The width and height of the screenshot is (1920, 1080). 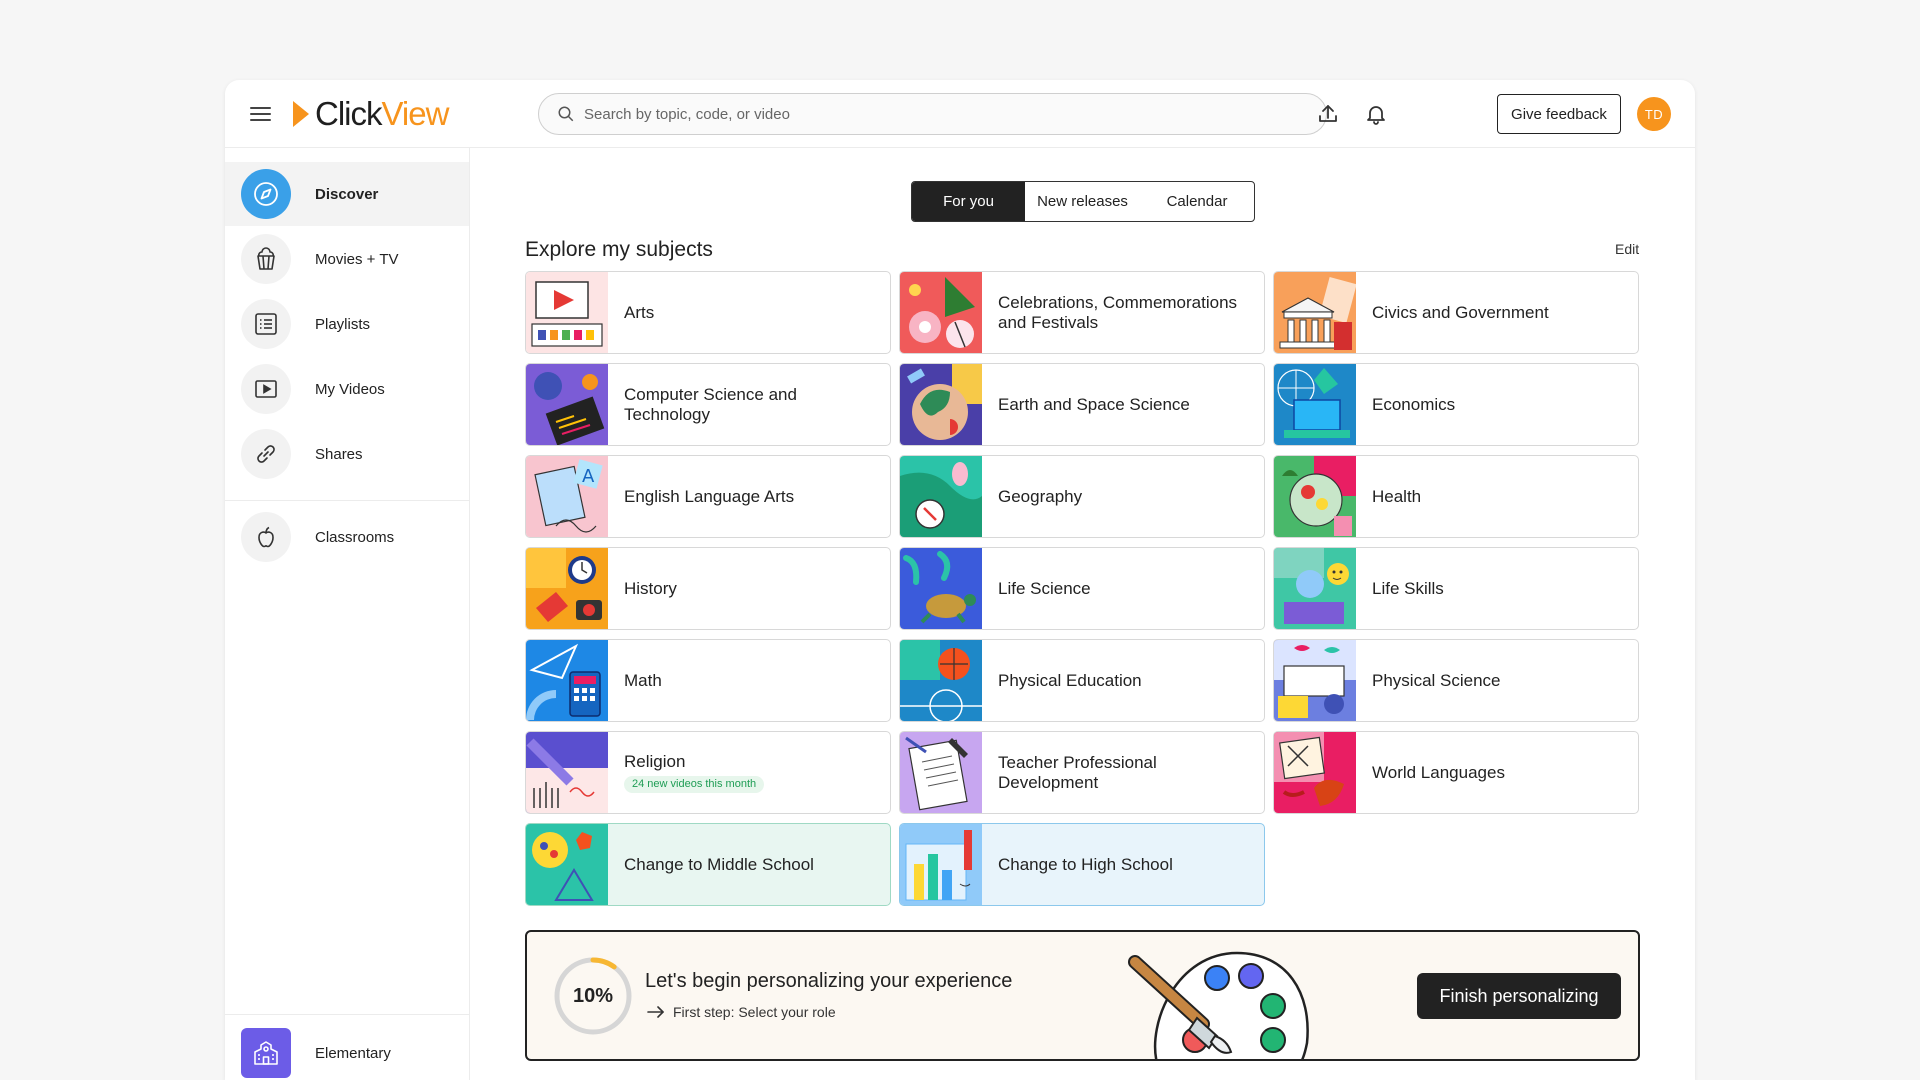 What do you see at coordinates (1070, 680) in the screenshot?
I see `subject-label: Physical Education` at bounding box center [1070, 680].